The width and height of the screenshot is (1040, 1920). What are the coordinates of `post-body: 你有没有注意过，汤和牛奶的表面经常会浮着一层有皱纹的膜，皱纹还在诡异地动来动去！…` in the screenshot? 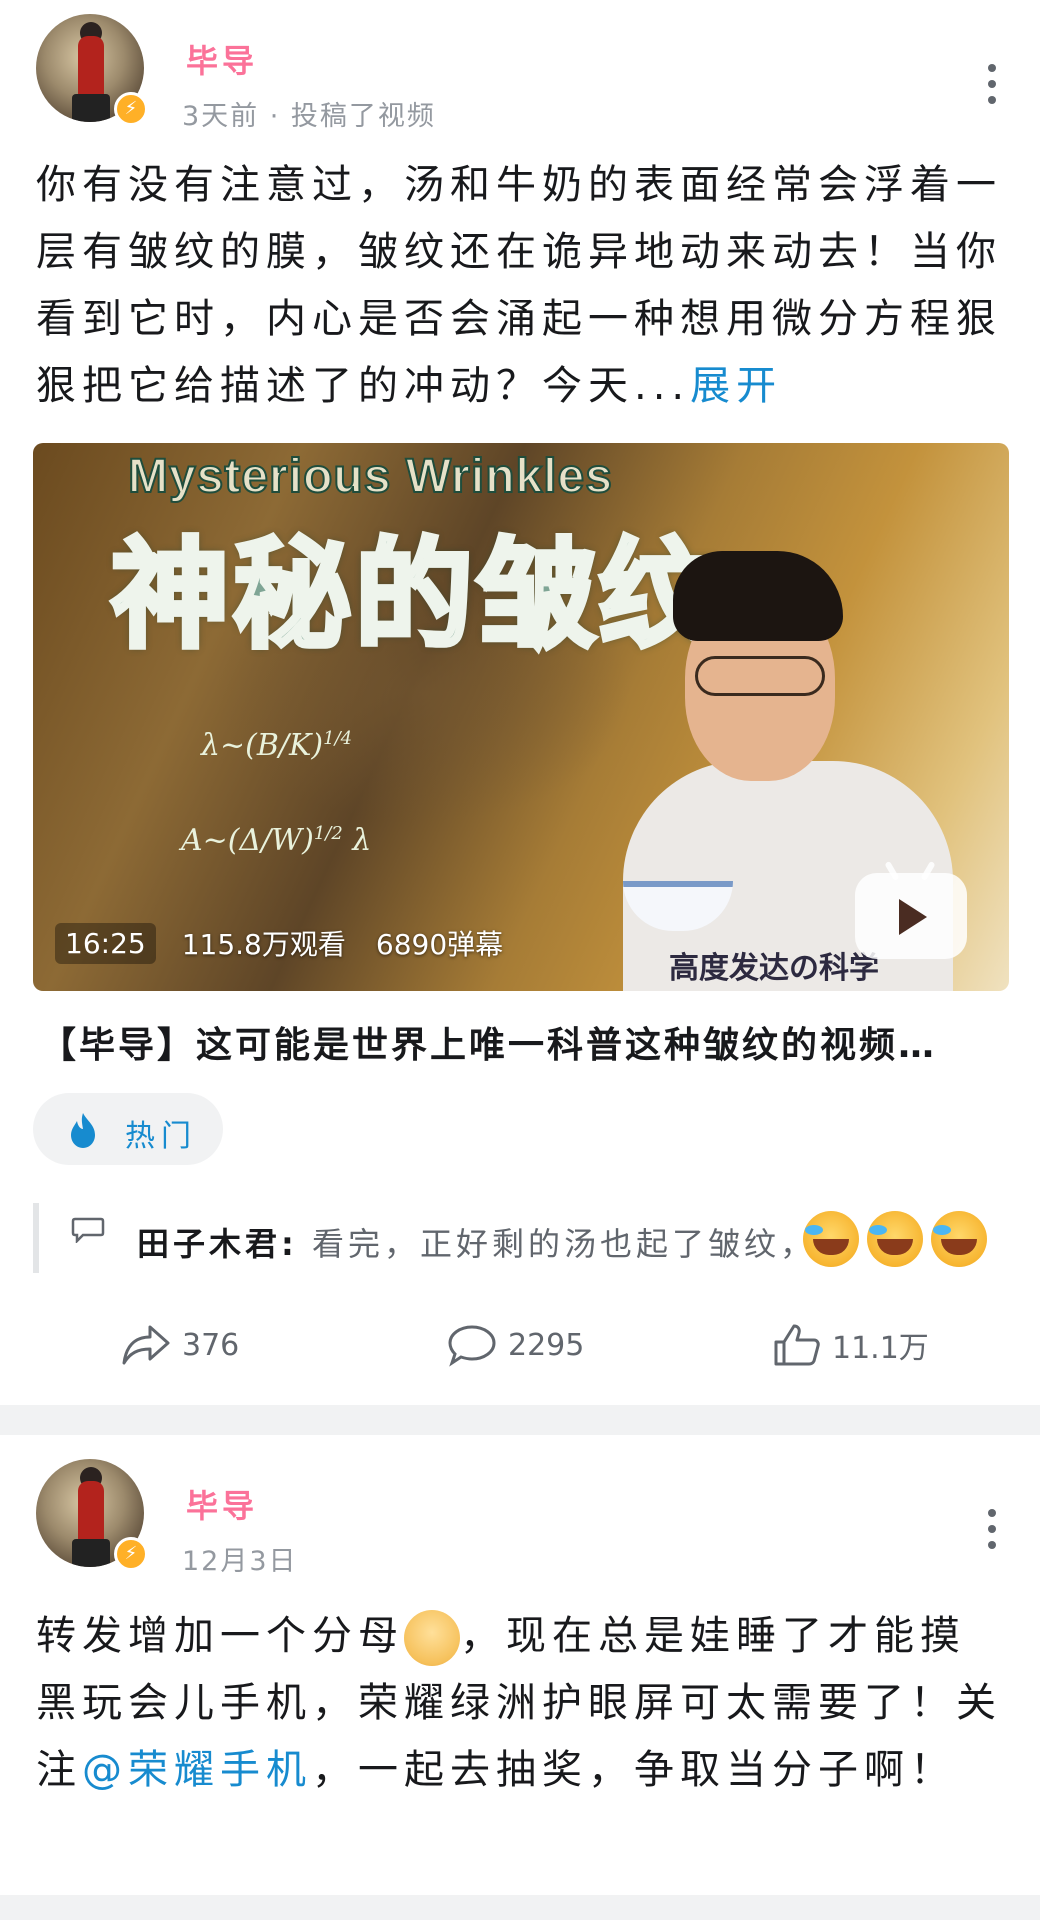 It's located at (519, 285).